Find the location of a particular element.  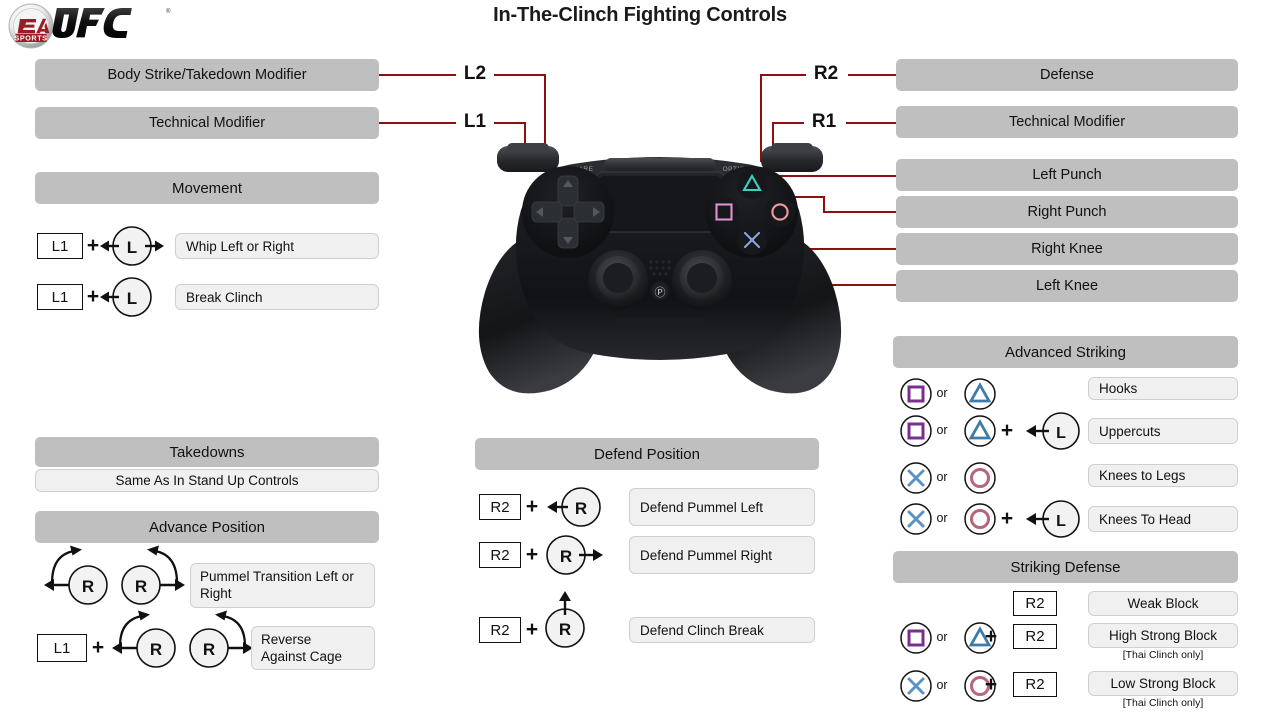

pad-label-r1: R1 is located at coordinates (824, 121).